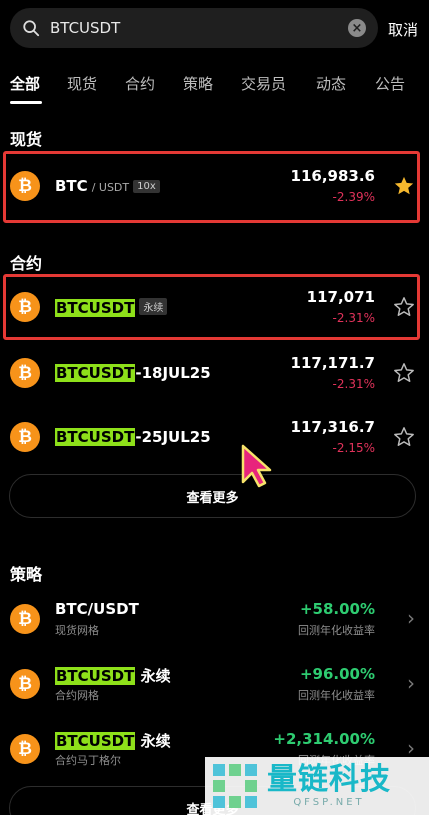 The image size is (429, 815). Describe the element at coordinates (77, 695) in the screenshot. I see `strategy-type: 合约网格` at that location.